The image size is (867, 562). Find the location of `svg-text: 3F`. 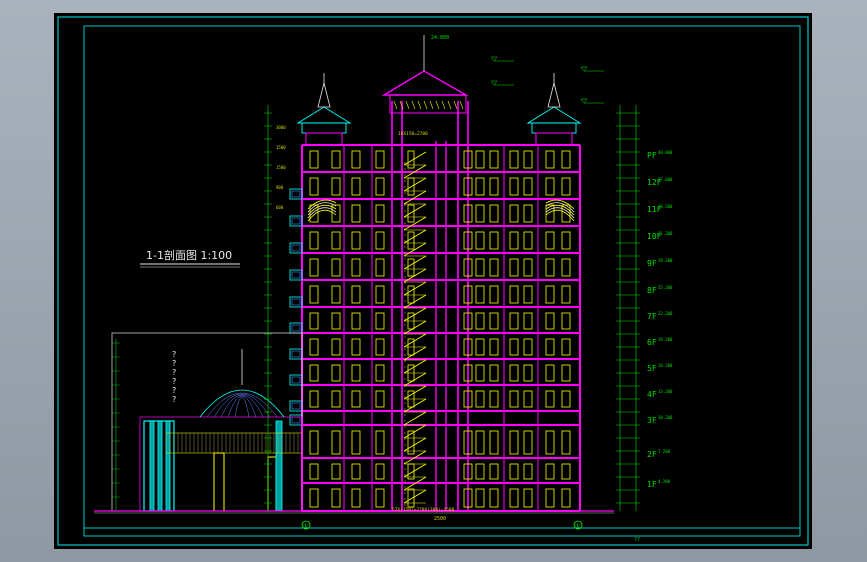

svg-text: 3F is located at coordinates (652, 420).